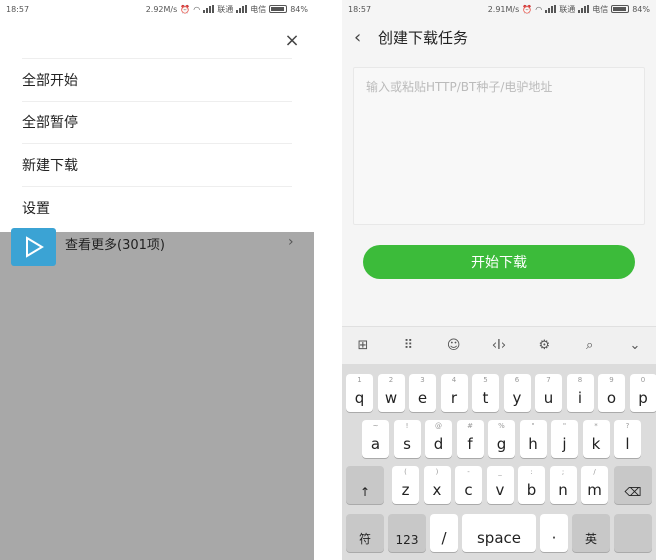 This screenshot has width=656, height=560. What do you see at coordinates (375, 426) in the screenshot?
I see `key-hint: ~` at bounding box center [375, 426].